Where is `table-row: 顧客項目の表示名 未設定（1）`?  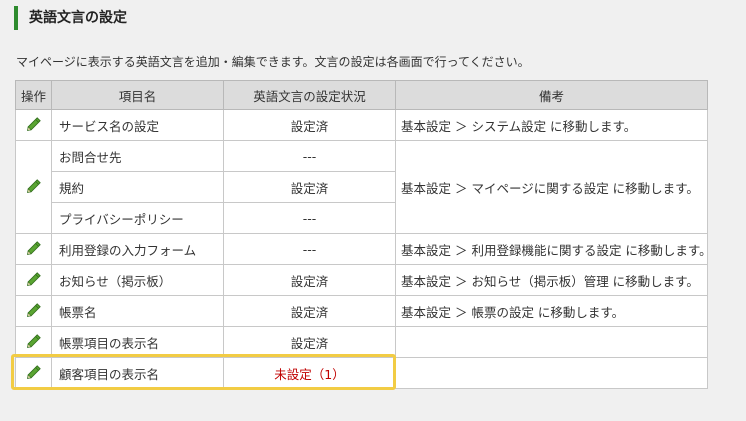
table-row: 顧客項目の表示名 未設定（1） is located at coordinates (361, 373).